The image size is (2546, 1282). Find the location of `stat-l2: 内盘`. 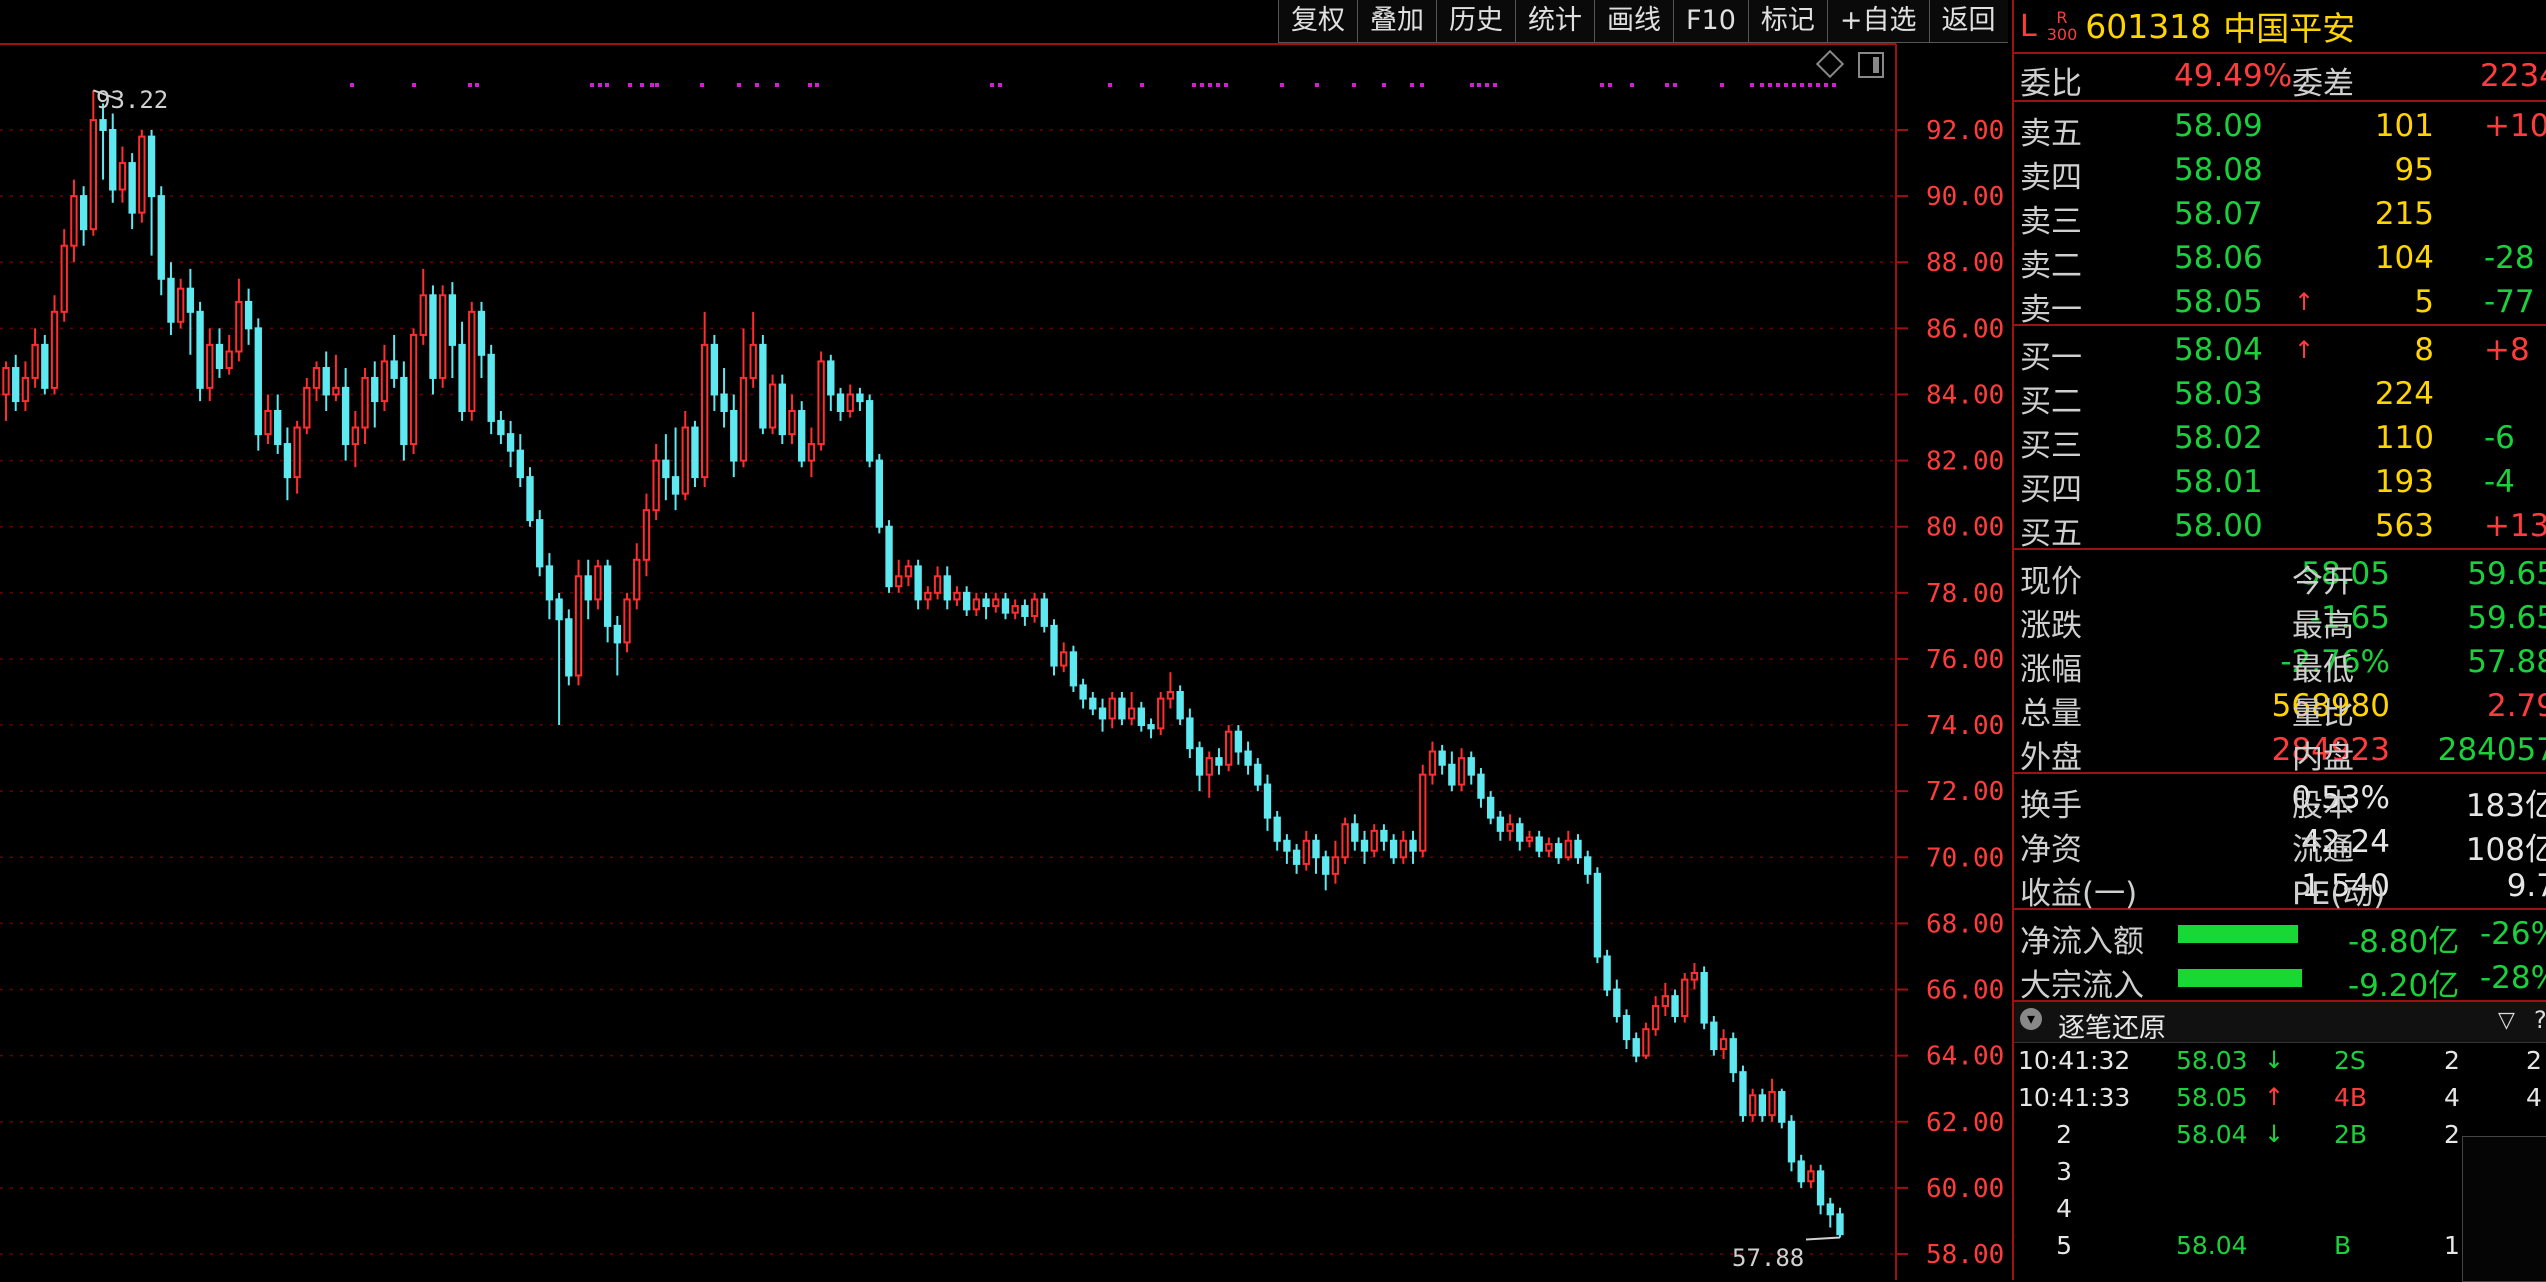

stat-l2: 内盘 is located at coordinates (2323, 758).